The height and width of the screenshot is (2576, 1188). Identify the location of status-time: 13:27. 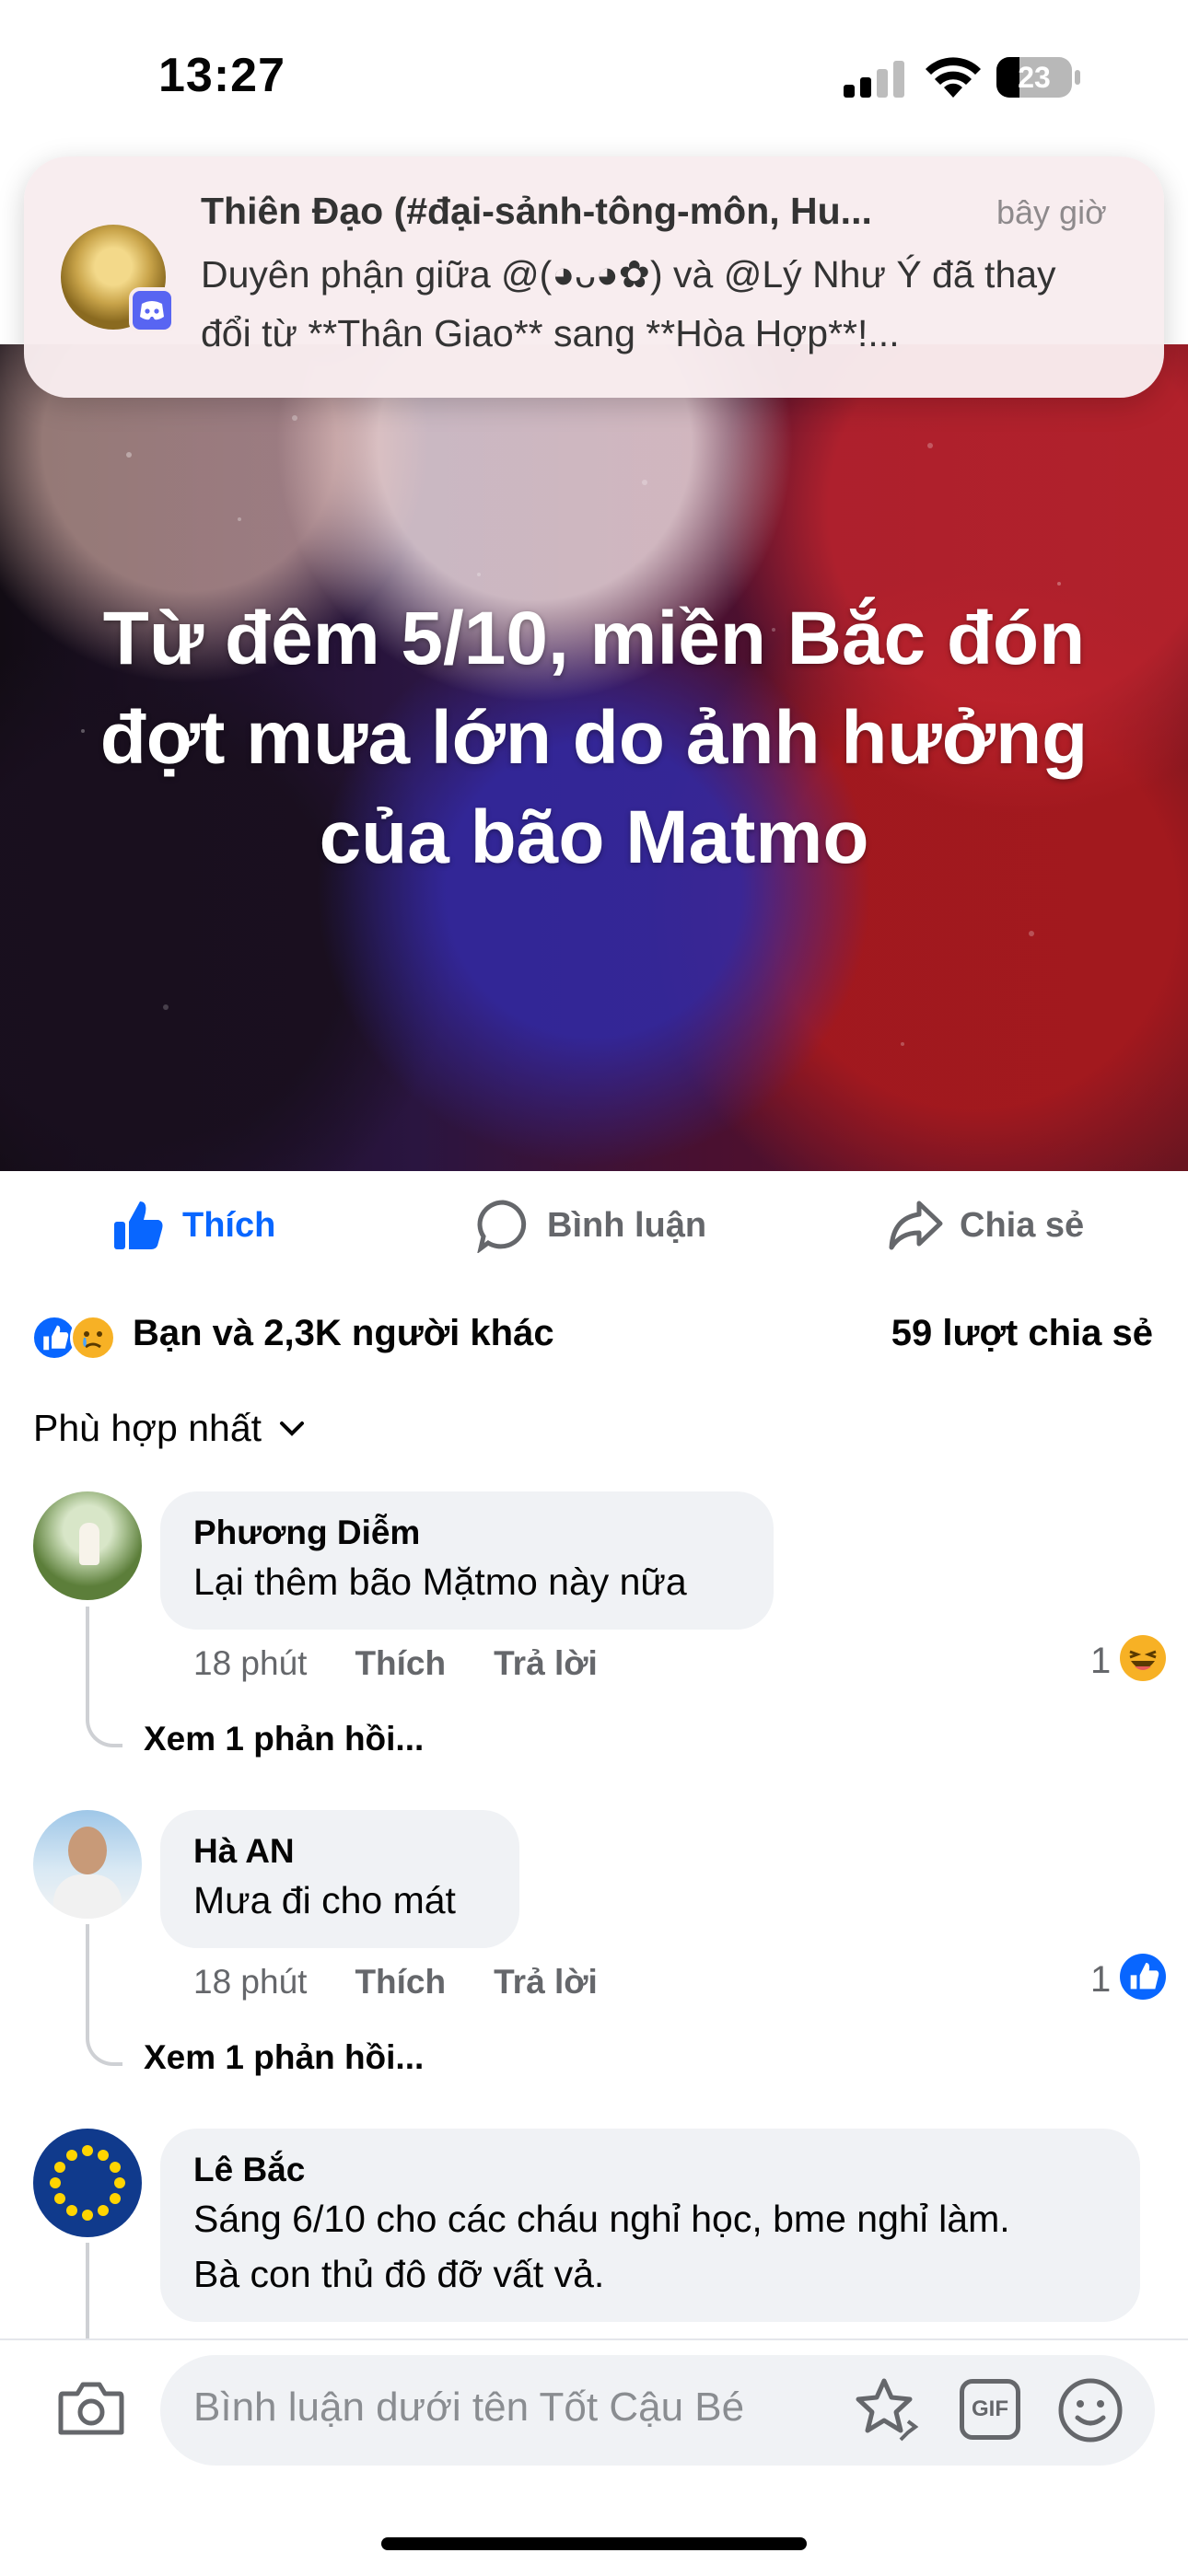
(221, 75).